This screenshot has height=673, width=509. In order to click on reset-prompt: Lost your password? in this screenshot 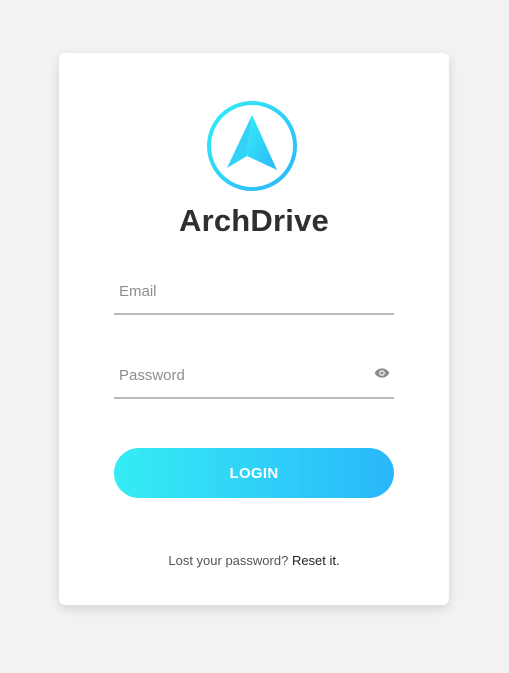, I will do `click(228, 560)`.